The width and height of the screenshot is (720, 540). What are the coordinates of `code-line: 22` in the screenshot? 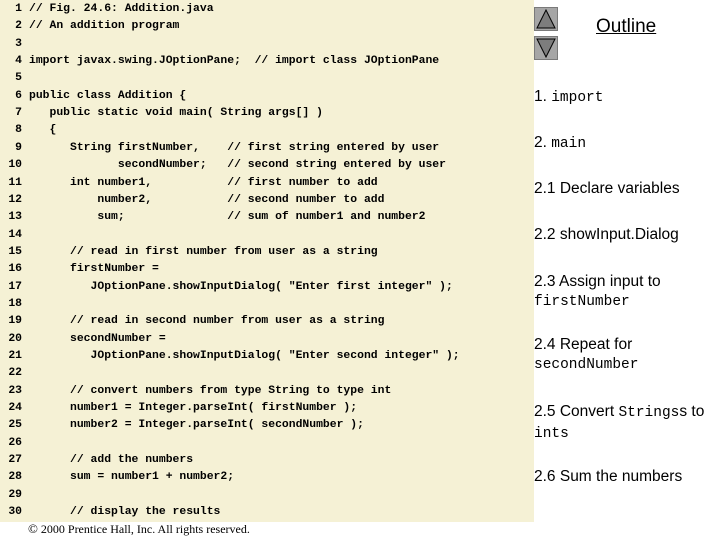 It's located at (267, 373).